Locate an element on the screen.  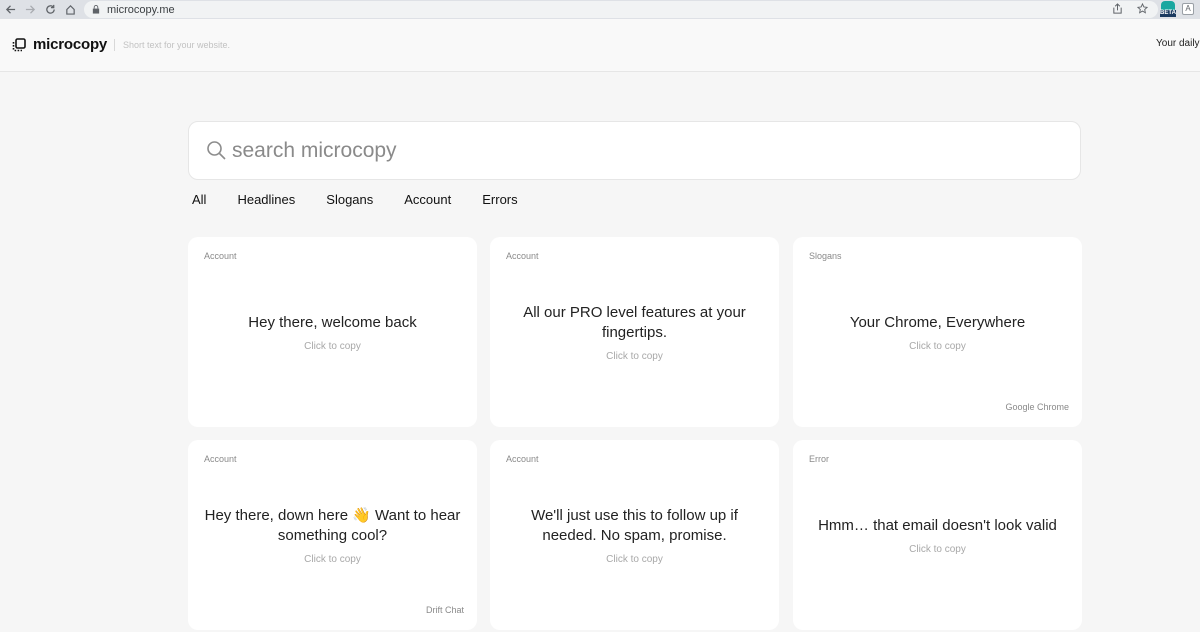
tab-errors: Errors is located at coordinates (499, 199).